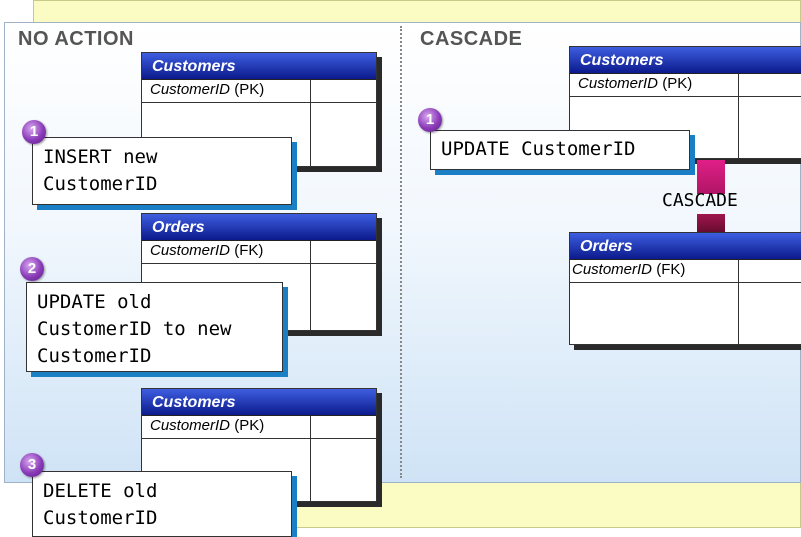 Image resolution: width=801 pixels, height=537 pixels. Describe the element at coordinates (560, 150) in the screenshot. I see `cascade-update-callout: UPDATE CustomerID` at that location.